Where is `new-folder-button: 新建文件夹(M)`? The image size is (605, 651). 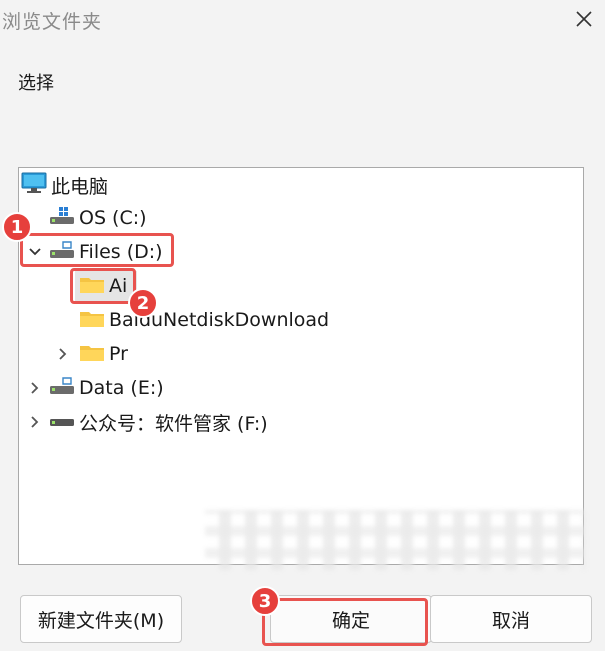 new-folder-button: 新建文件夹(M) is located at coordinates (101, 619).